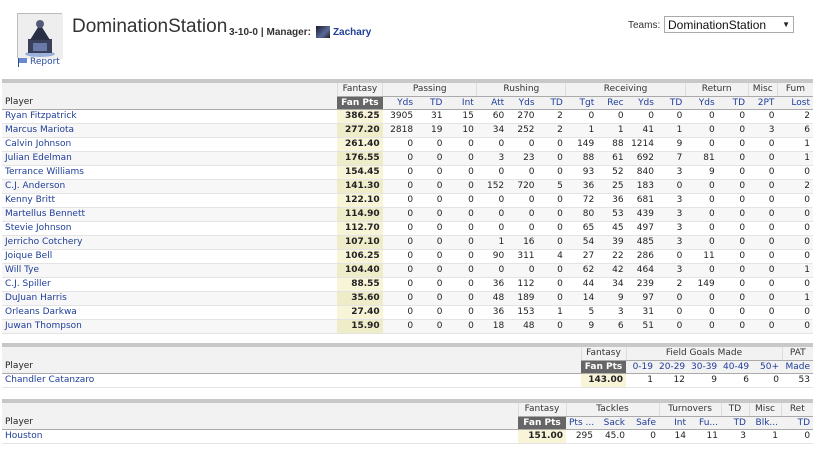 The height and width of the screenshot is (456, 819). I want to click on player-name-link: DuJuan Harris, so click(170, 298).